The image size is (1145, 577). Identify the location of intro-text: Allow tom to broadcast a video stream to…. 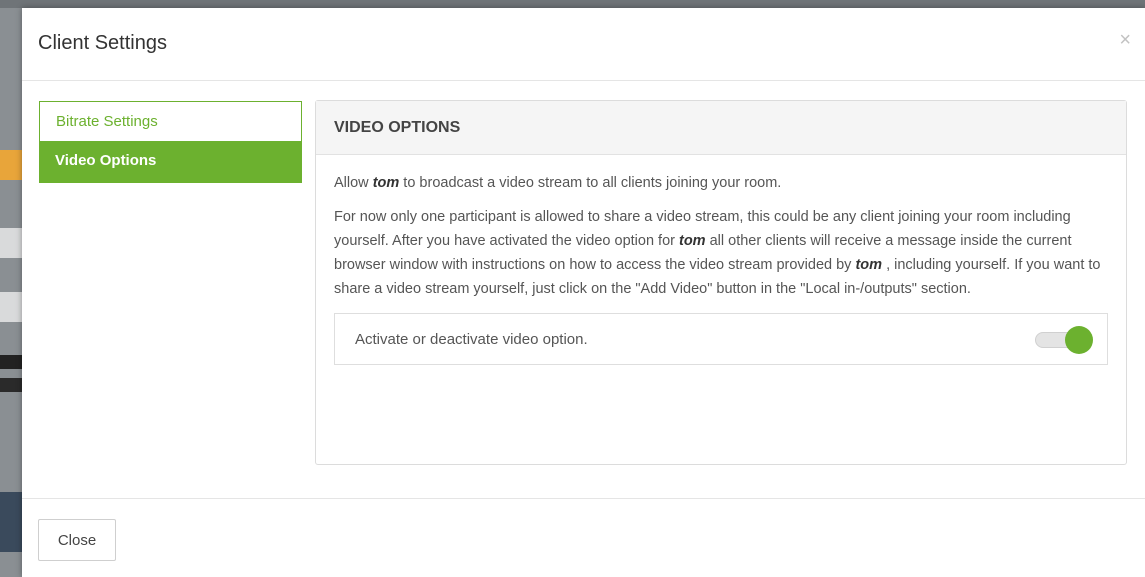
(721, 183).